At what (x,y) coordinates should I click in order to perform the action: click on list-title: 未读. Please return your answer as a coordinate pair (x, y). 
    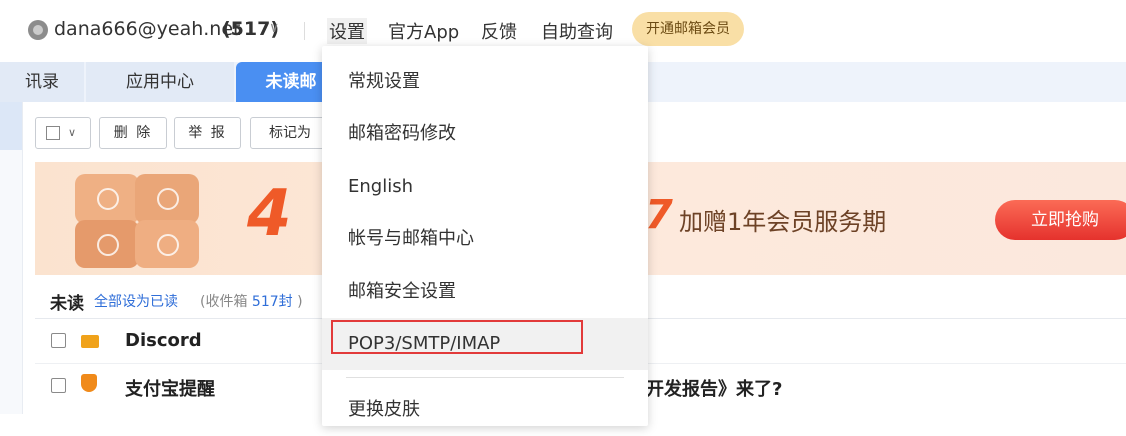
    Looking at the image, I should click on (67, 304).